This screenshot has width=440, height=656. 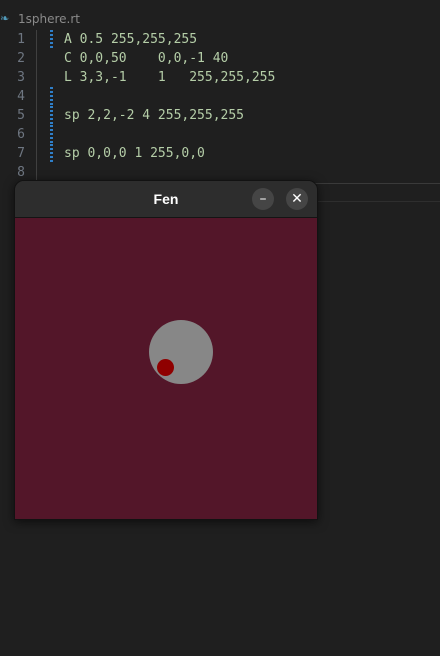 I want to click on code-line: 2 C 0,0,50 0,0,-1 40, so click(x=220, y=58).